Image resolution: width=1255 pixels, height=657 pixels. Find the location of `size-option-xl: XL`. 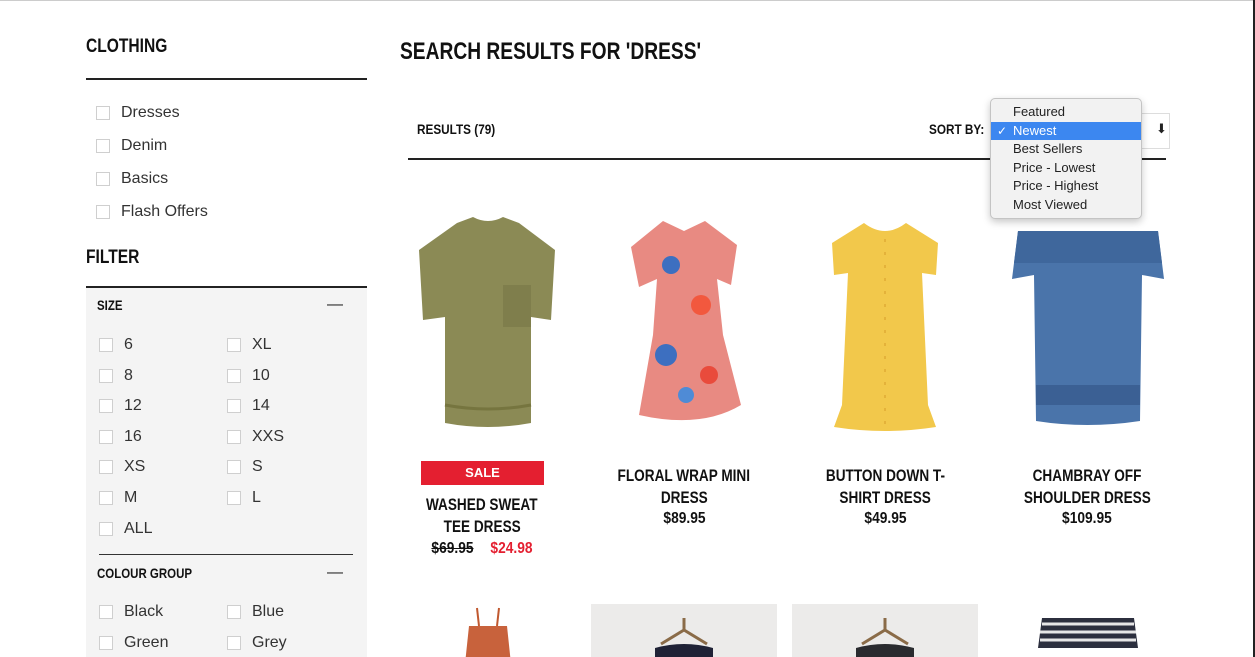

size-option-xl: XL is located at coordinates (249, 345).